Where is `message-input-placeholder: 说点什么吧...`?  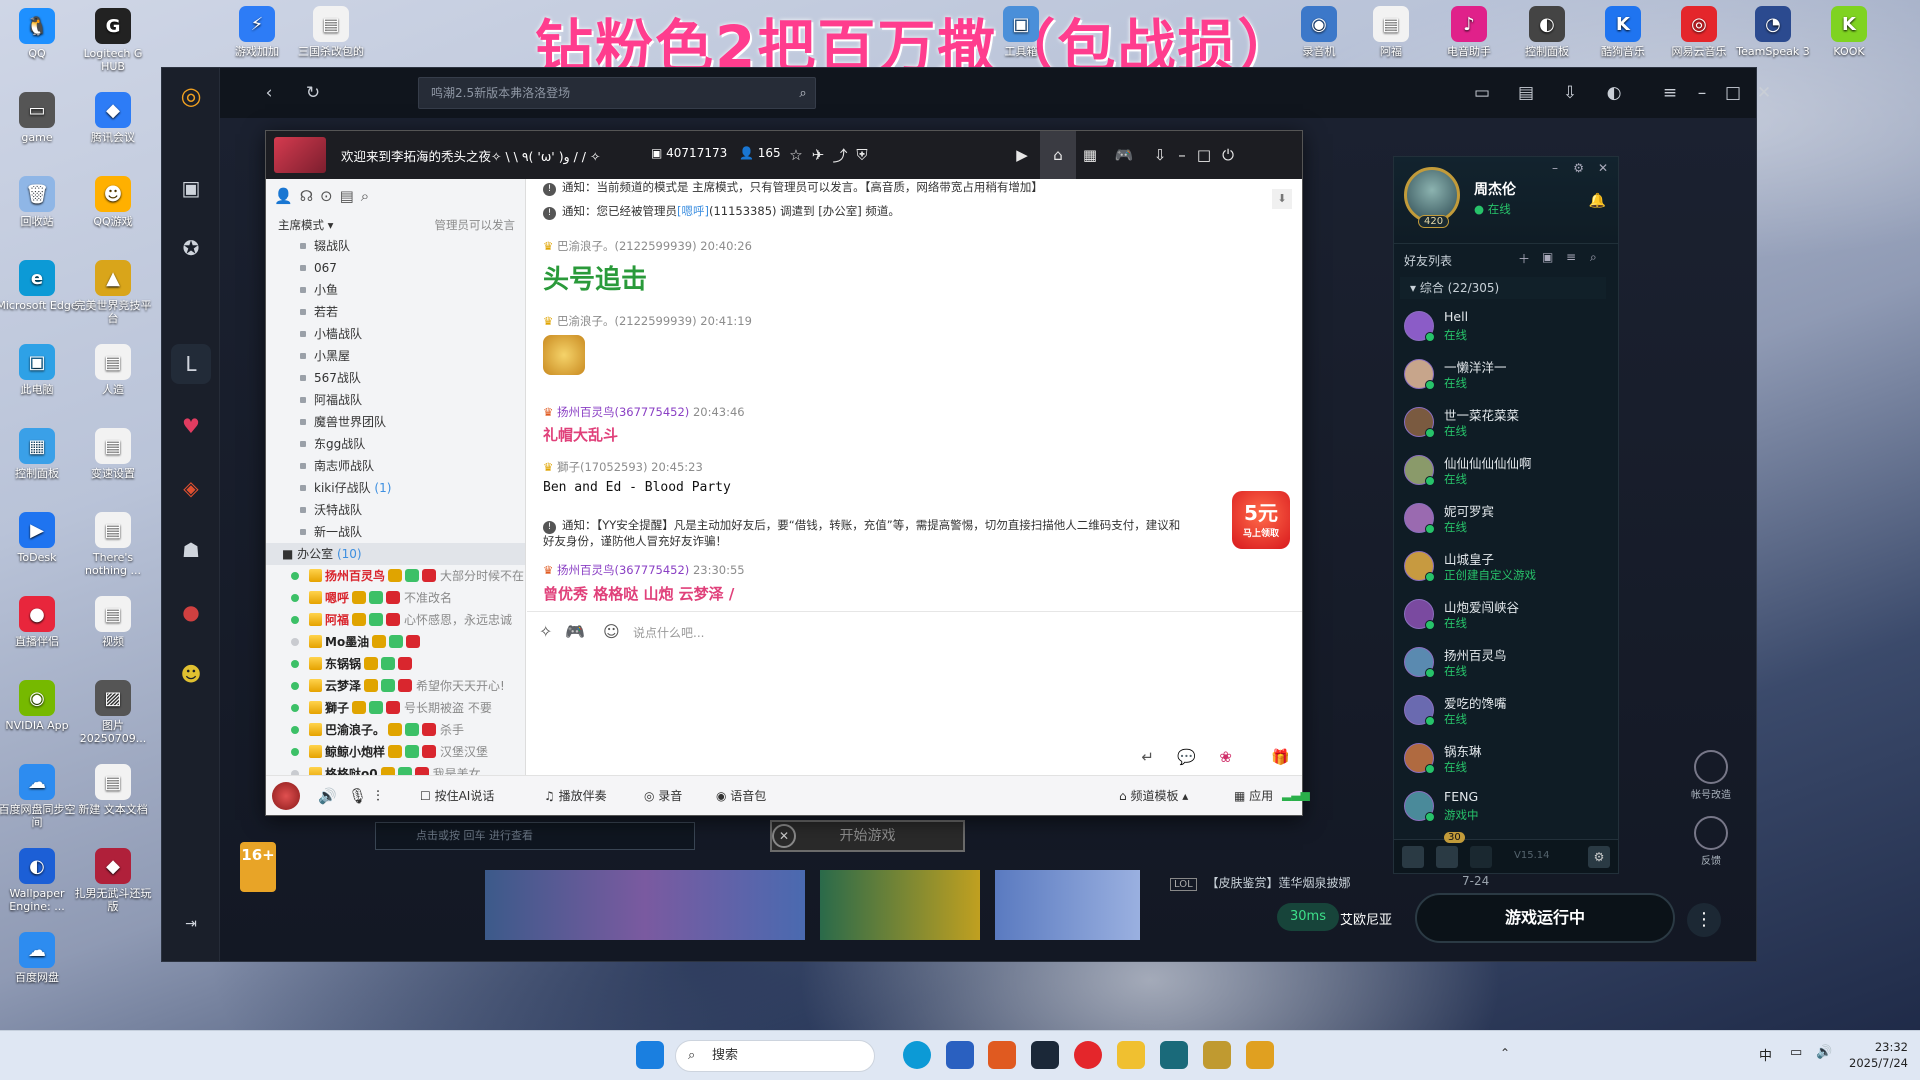 message-input-placeholder: 说点什么吧... is located at coordinates (668, 632).